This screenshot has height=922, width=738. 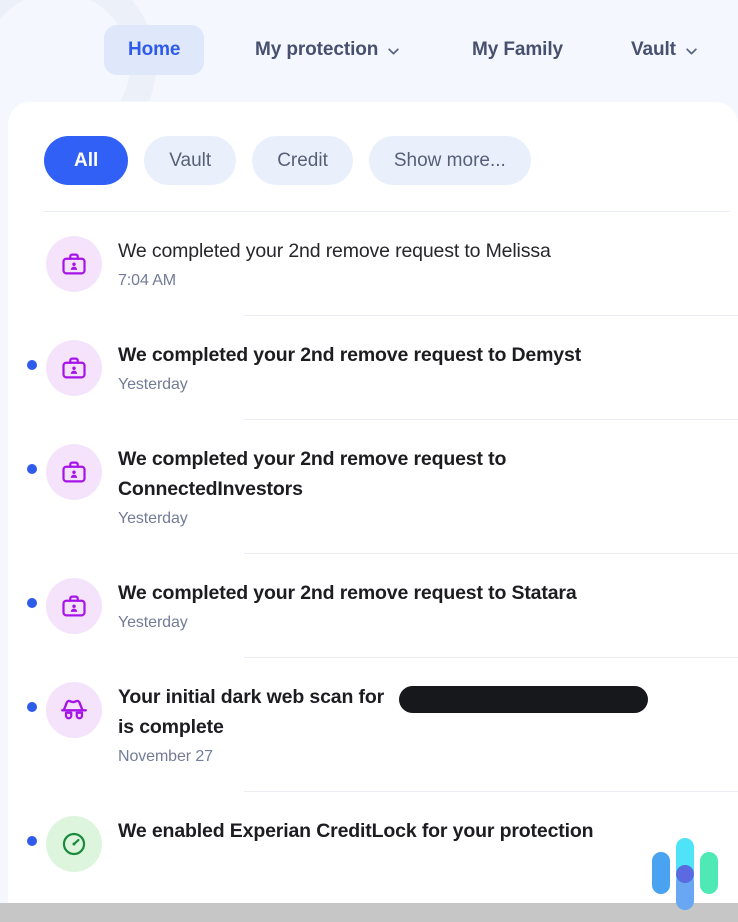 I want to click on assistant-widget-button, so click(x=687, y=874).